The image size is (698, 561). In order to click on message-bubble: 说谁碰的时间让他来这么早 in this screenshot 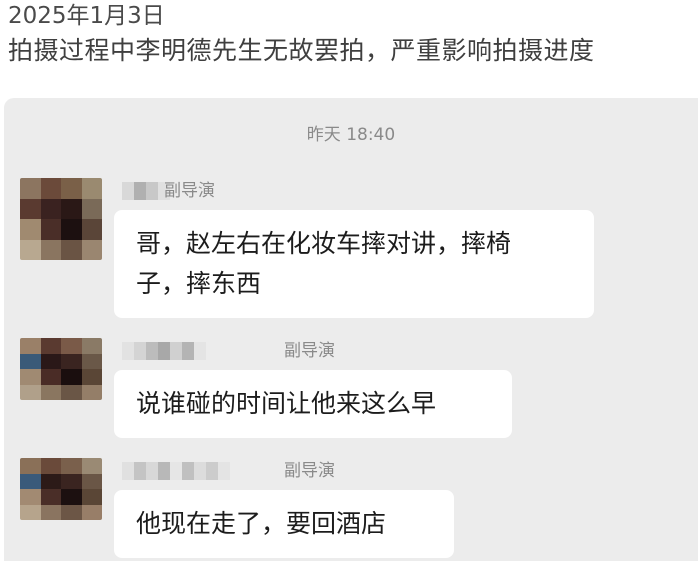, I will do `click(313, 404)`.